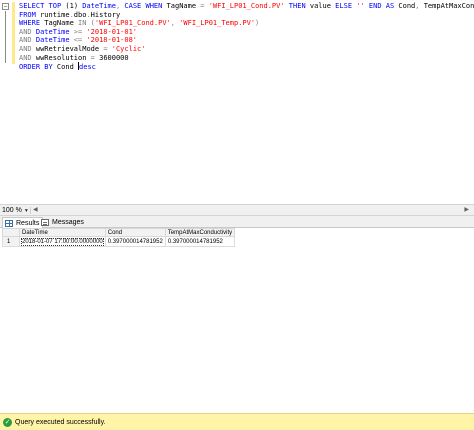  I want to click on zoom-value: 100 %, so click(12, 210).